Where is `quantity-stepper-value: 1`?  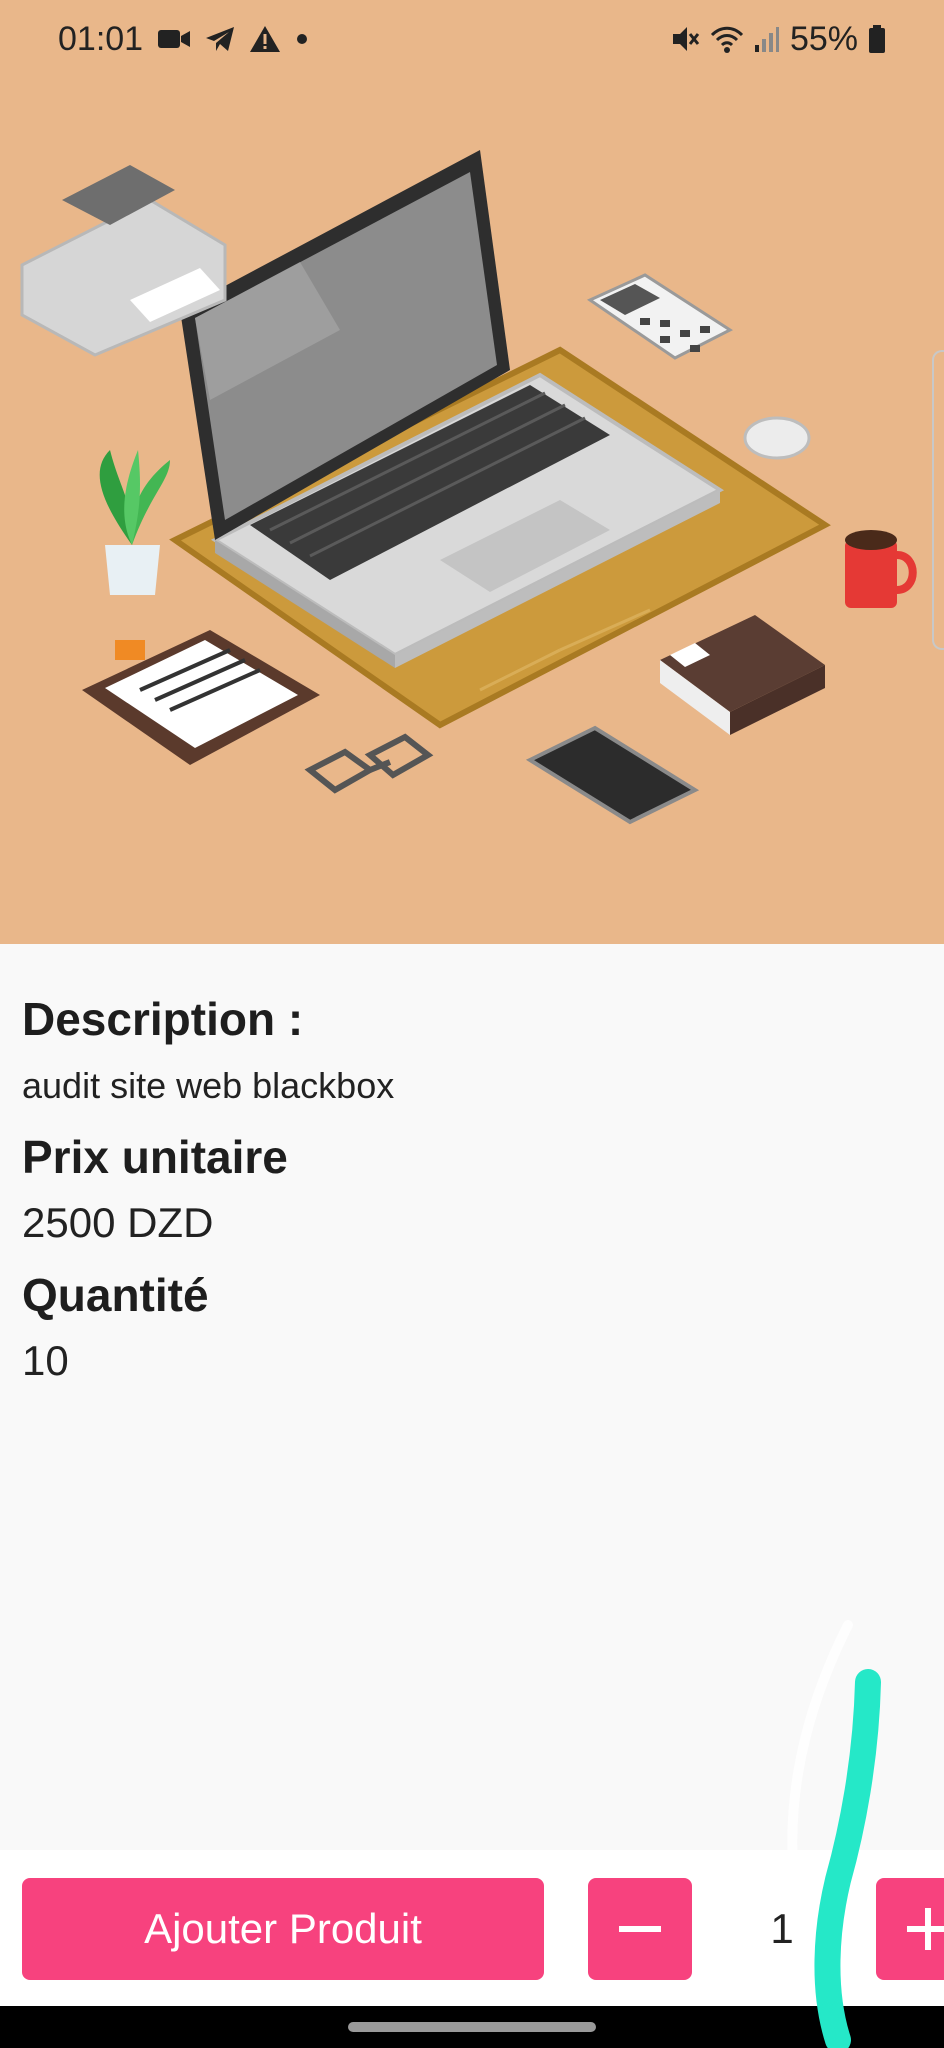 quantity-stepper-value: 1 is located at coordinates (782, 1928).